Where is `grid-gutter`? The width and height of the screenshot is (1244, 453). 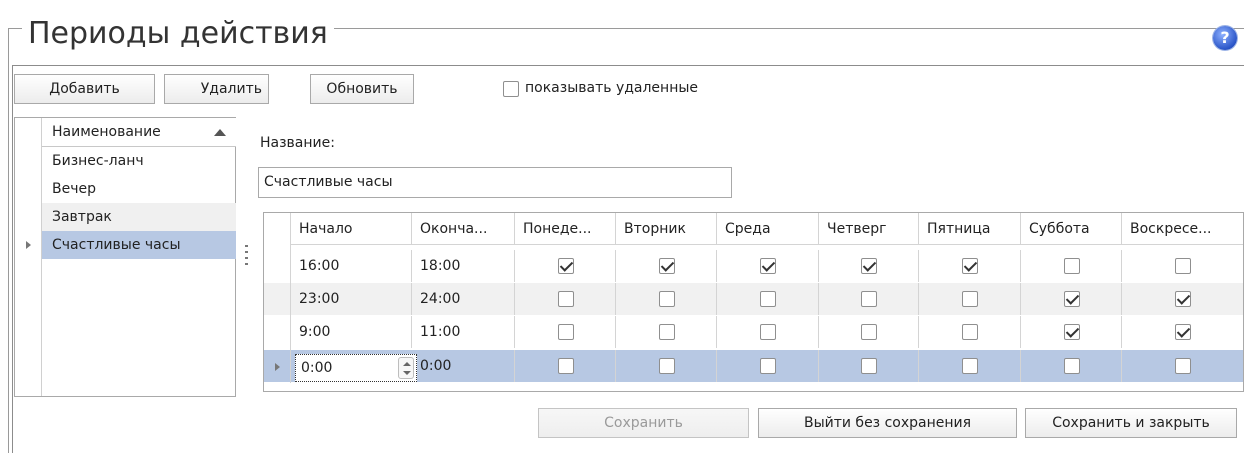 grid-gutter is located at coordinates (277, 298).